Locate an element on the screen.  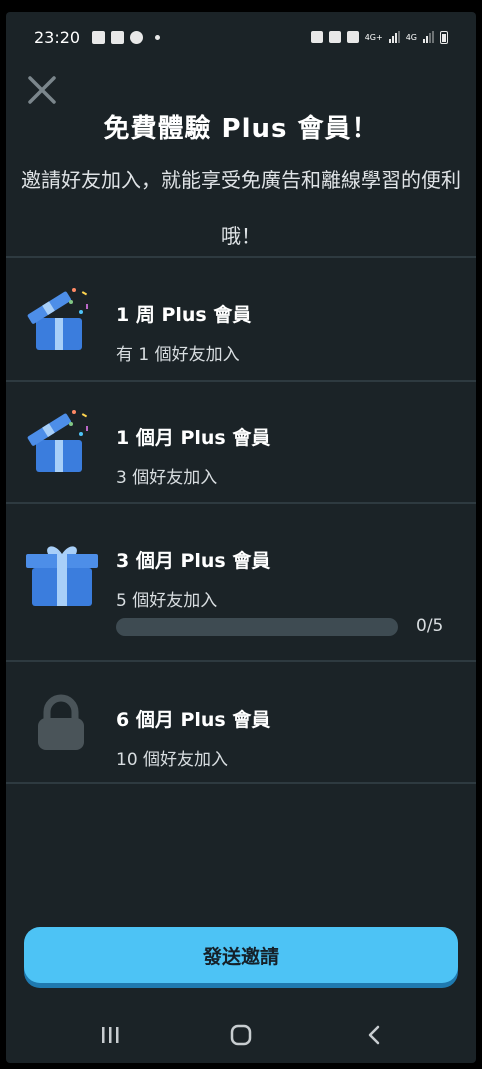
close-icon is located at coordinates (42, 90).